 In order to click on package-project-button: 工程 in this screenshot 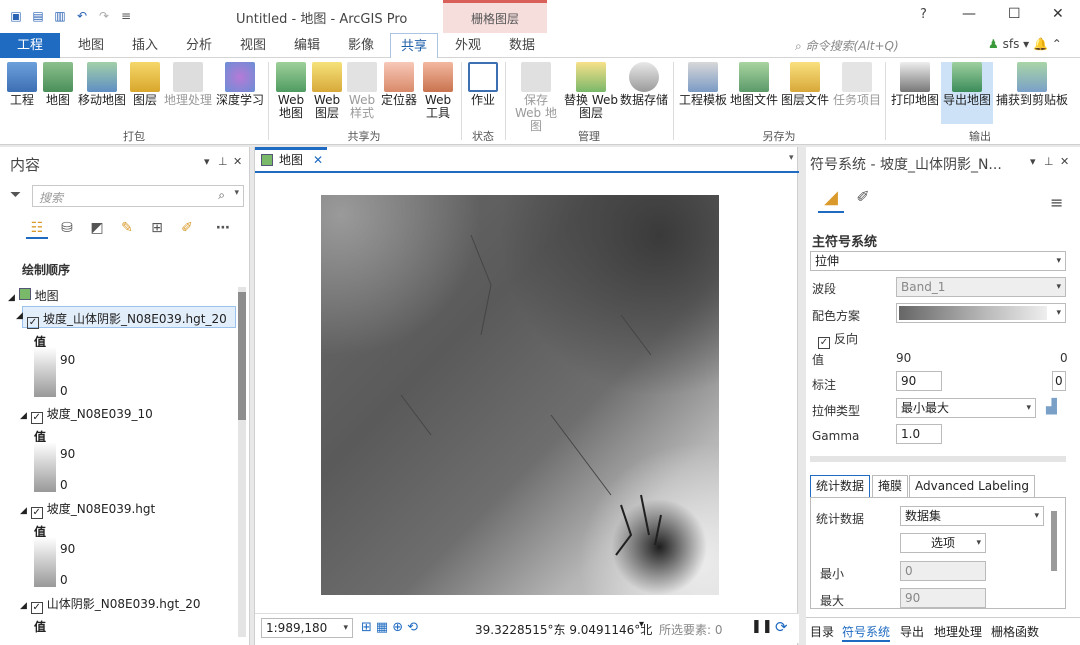, I will do `click(22, 84)`.